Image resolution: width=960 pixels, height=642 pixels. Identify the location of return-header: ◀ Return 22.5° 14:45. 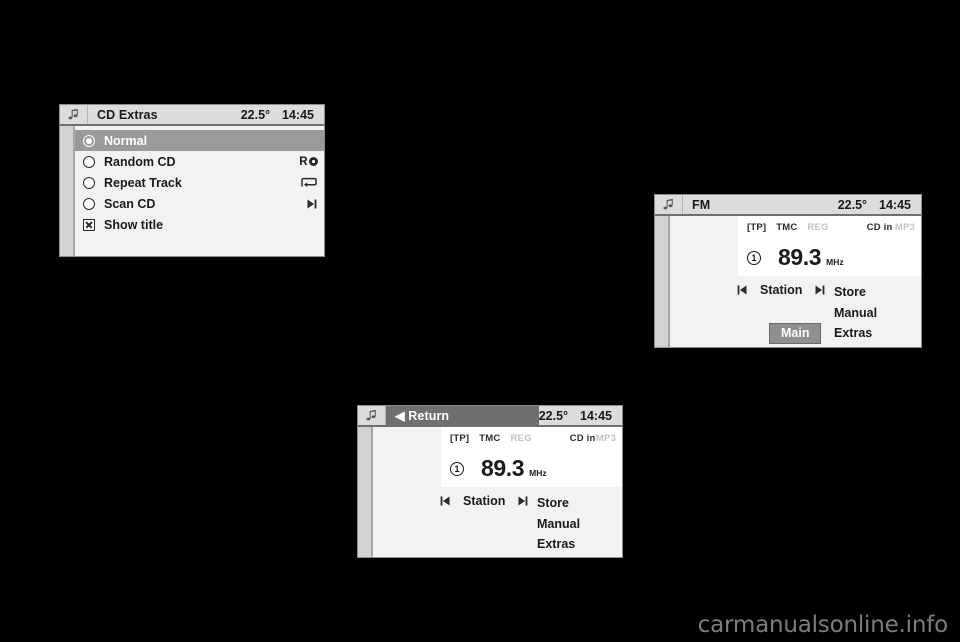
(490, 416).